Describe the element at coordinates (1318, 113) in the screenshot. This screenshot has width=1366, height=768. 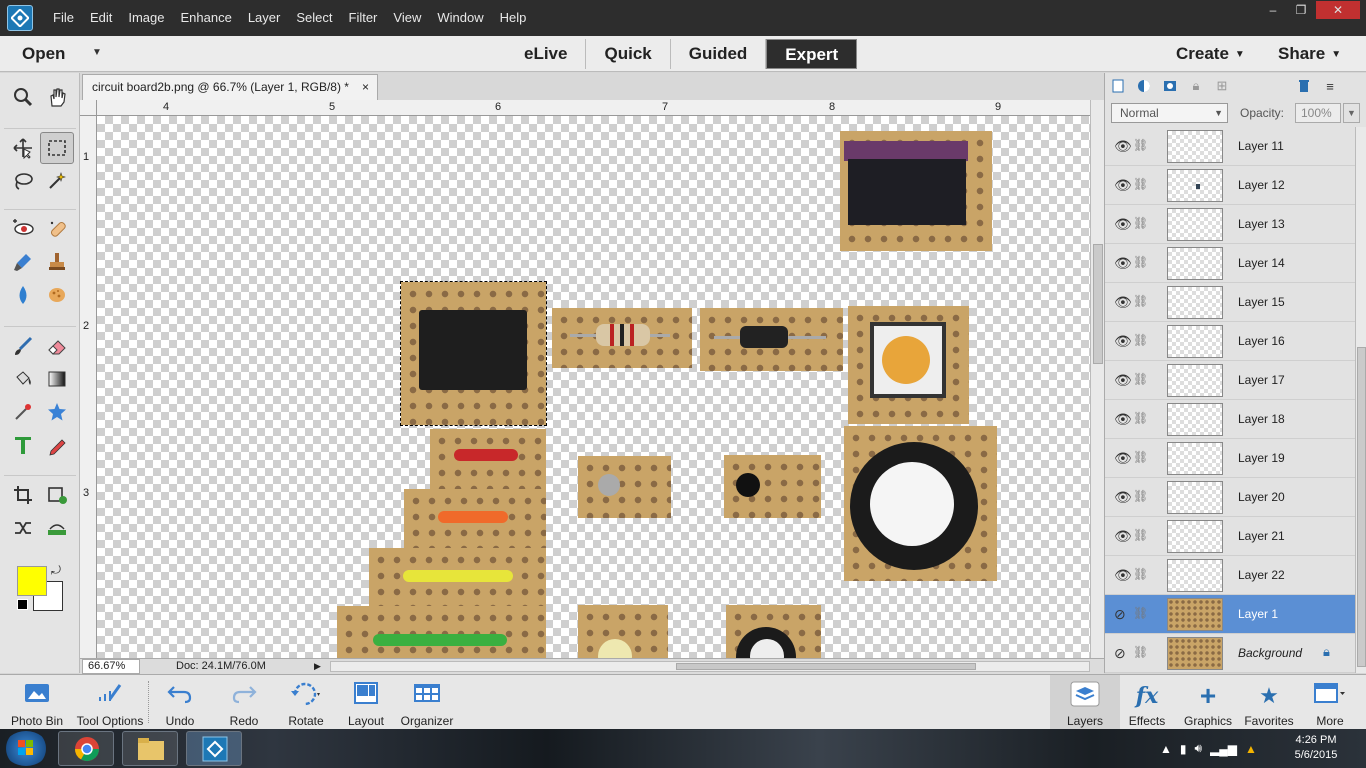
I see `opacity-field: 100%` at that location.